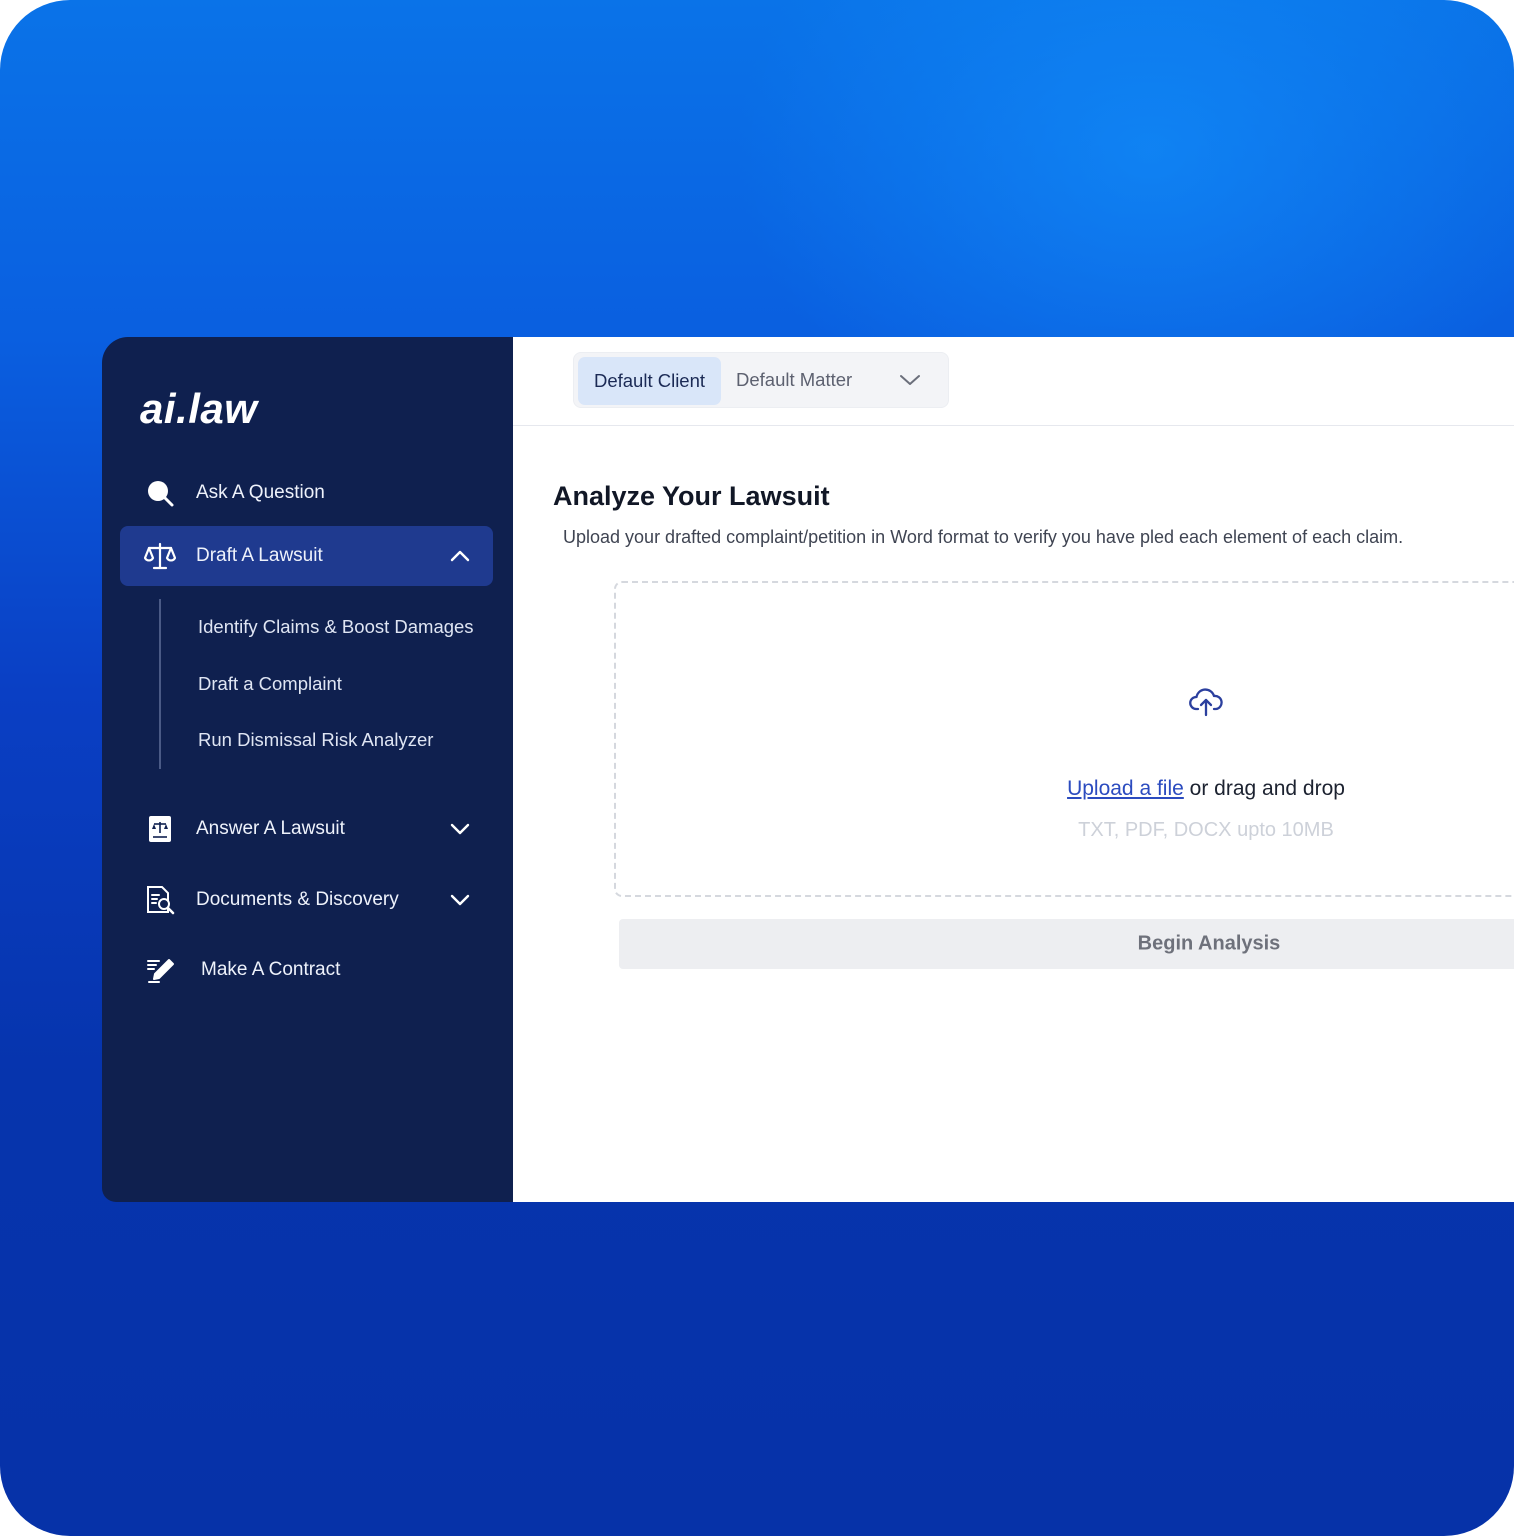 This screenshot has width=1514, height=1536. I want to click on sidebar-item-answer-a-lawsuit: Answer A Lawsuit, so click(306, 829).